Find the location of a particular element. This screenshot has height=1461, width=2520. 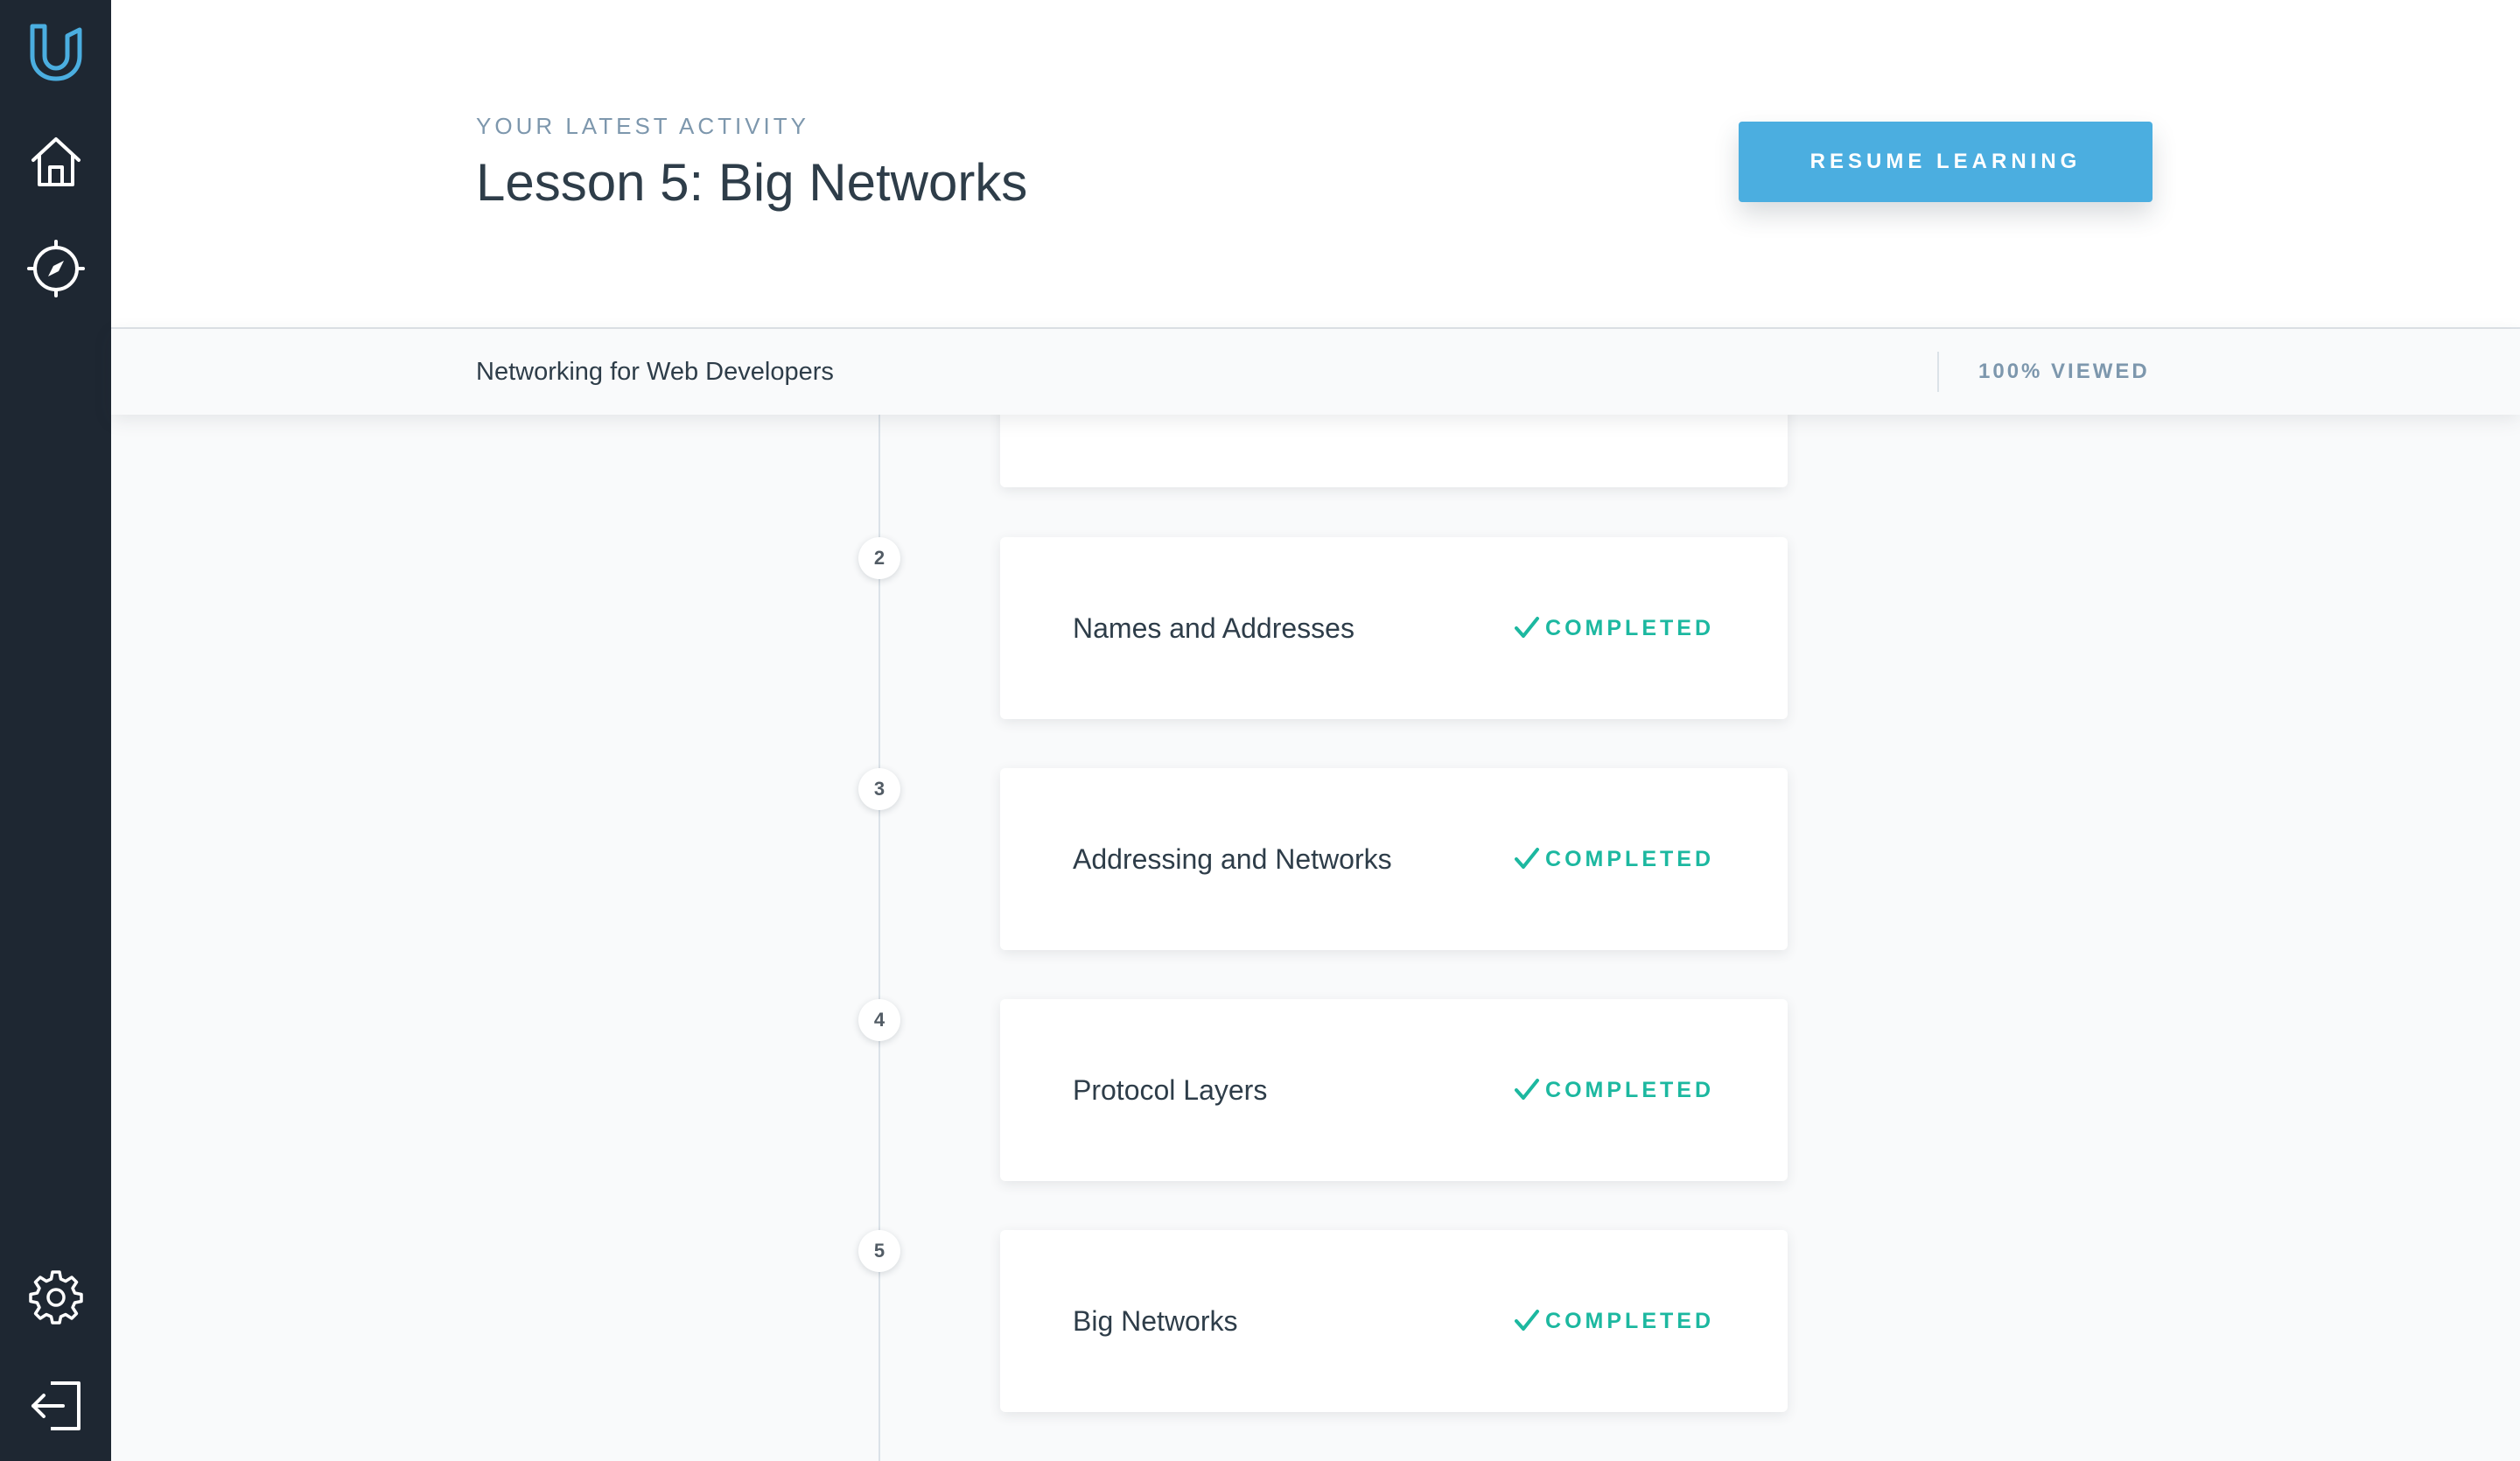

lesson-title: Protocol Layers is located at coordinates (1170, 1090).